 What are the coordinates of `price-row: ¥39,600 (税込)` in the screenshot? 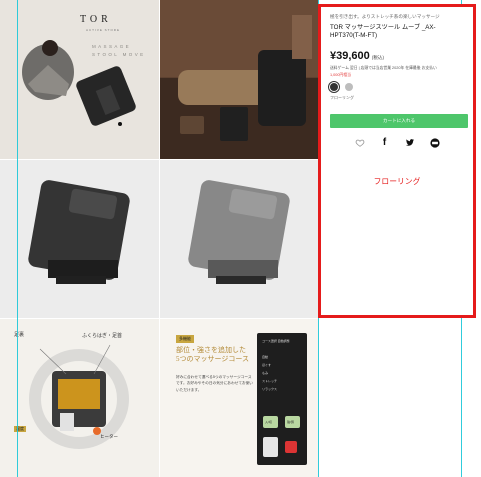 It's located at (397, 56).